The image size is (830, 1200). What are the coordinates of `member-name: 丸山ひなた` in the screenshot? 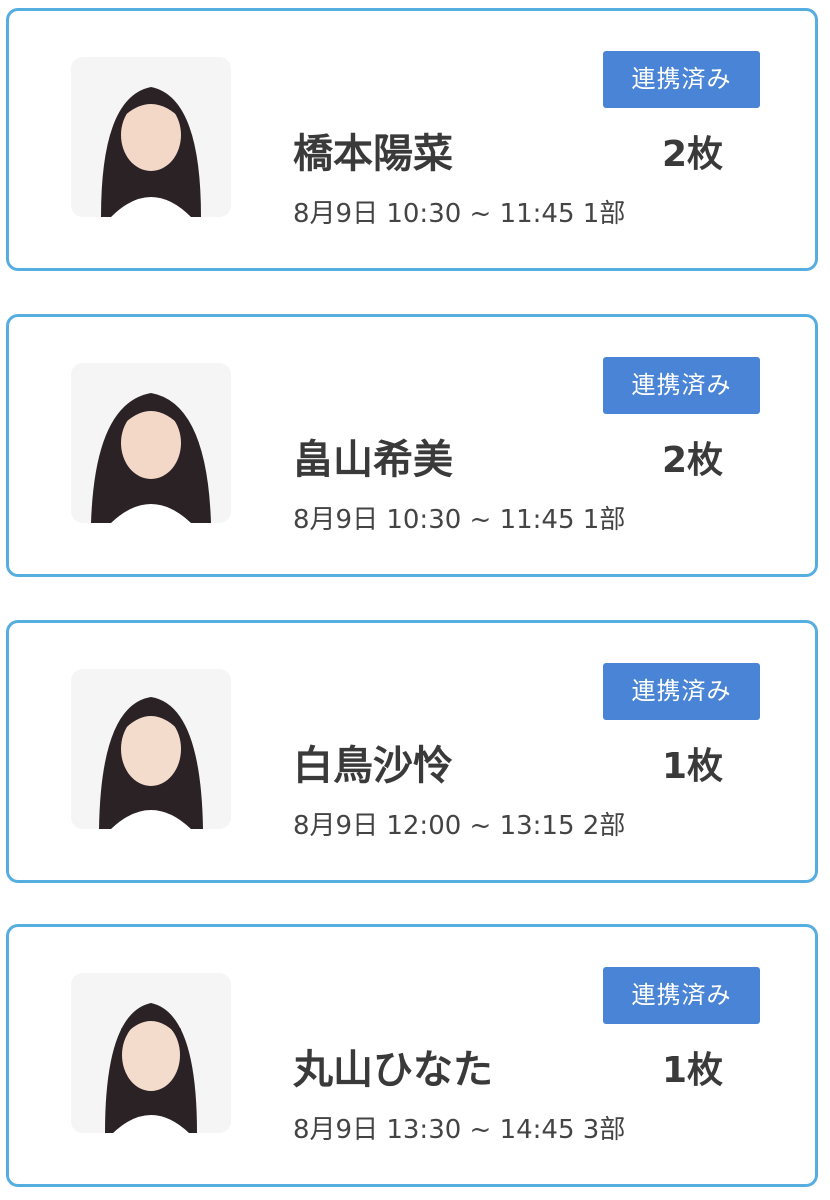 It's located at (393, 1070).